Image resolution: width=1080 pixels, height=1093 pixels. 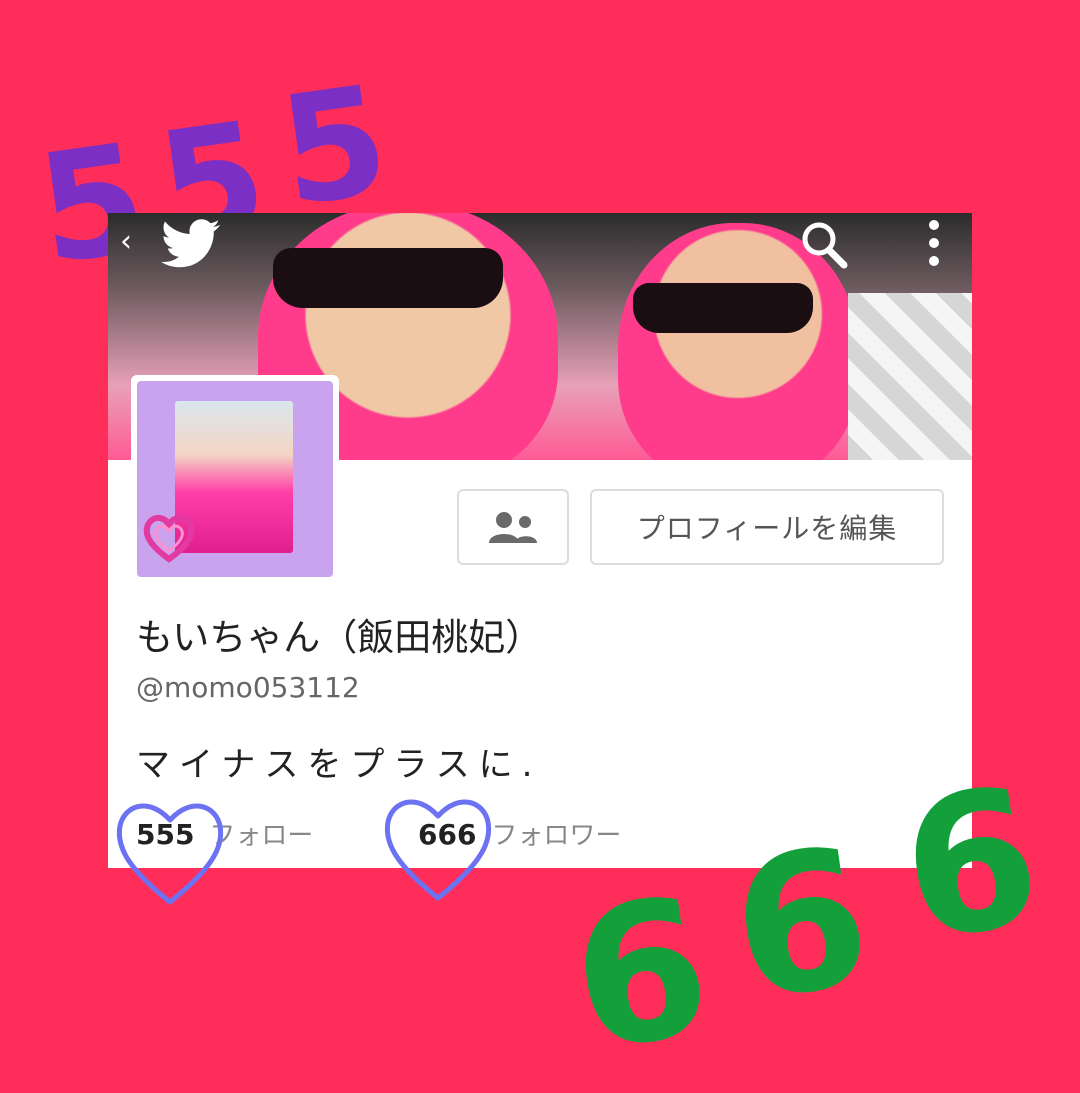 What do you see at coordinates (339, 637) in the screenshot?
I see `profile-name: もいちゃん（飯田桃妃）` at bounding box center [339, 637].